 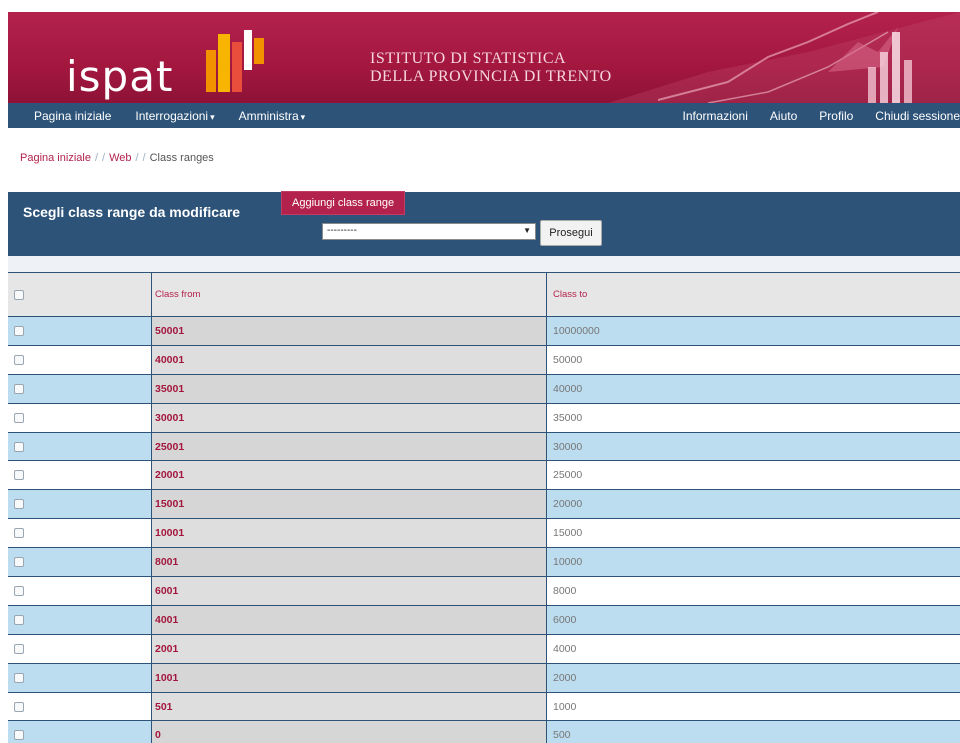 What do you see at coordinates (527, 230) in the screenshot?
I see `select-arrow-icon: ▼` at bounding box center [527, 230].